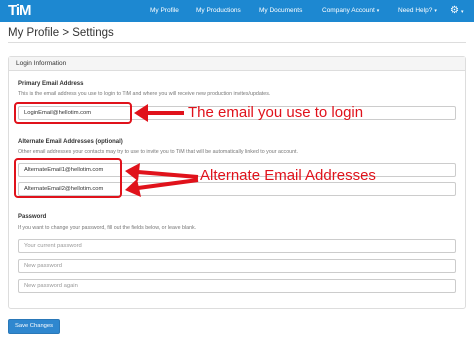  I want to click on alternate-arrow-upper, so click(162, 172).